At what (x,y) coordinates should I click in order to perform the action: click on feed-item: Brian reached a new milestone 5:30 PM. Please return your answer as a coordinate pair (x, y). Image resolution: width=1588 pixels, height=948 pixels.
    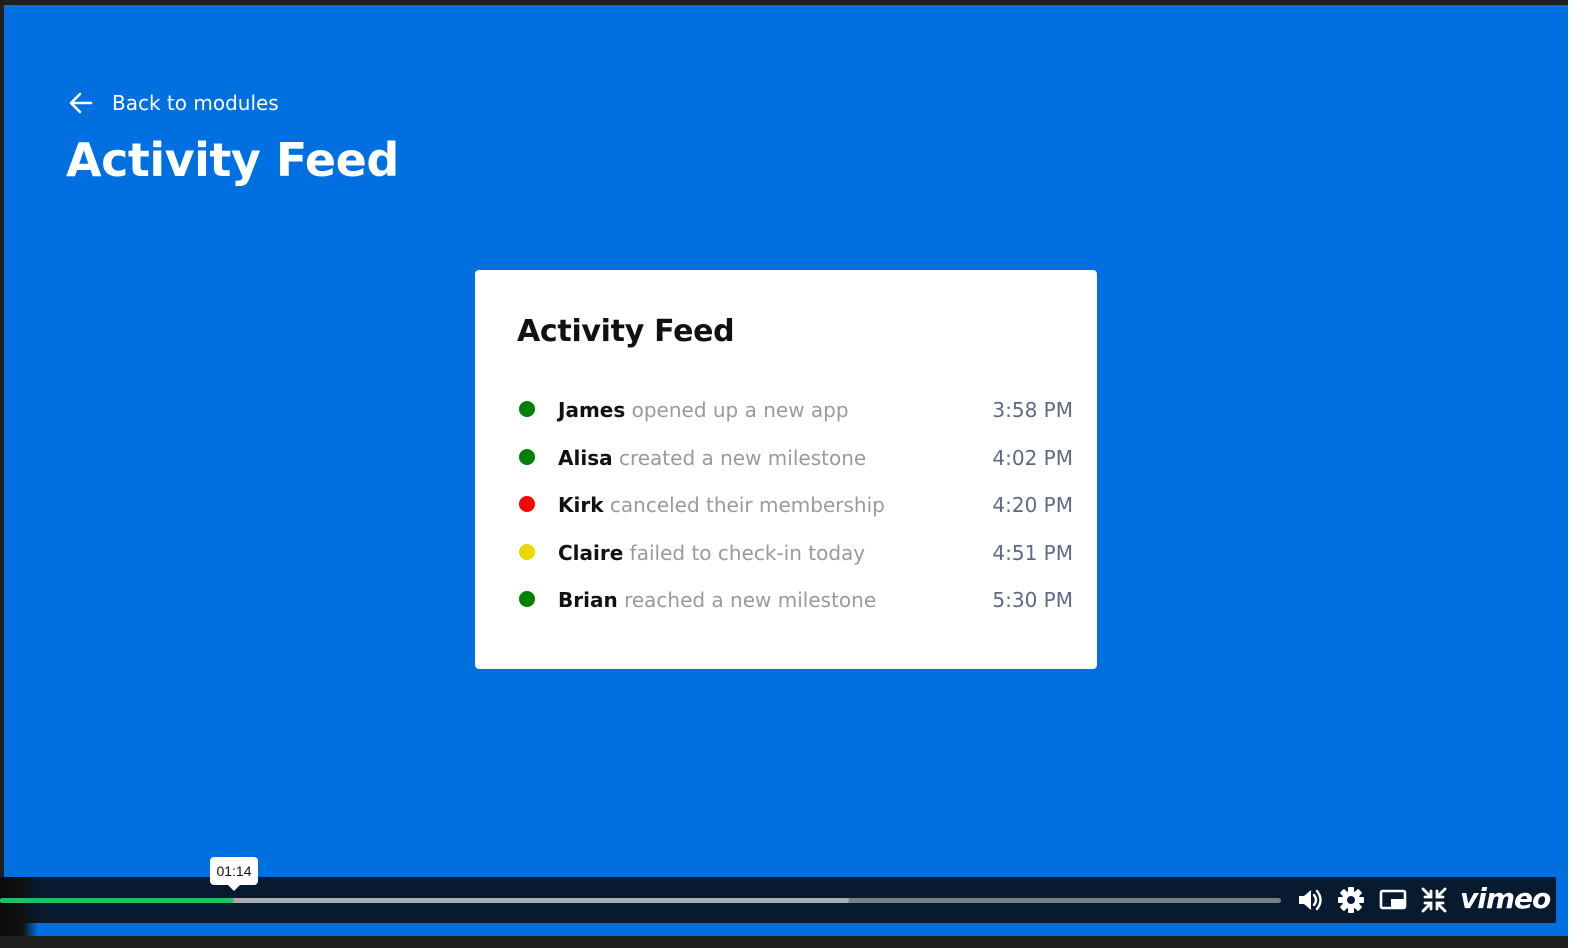
    Looking at the image, I should click on (795, 609).